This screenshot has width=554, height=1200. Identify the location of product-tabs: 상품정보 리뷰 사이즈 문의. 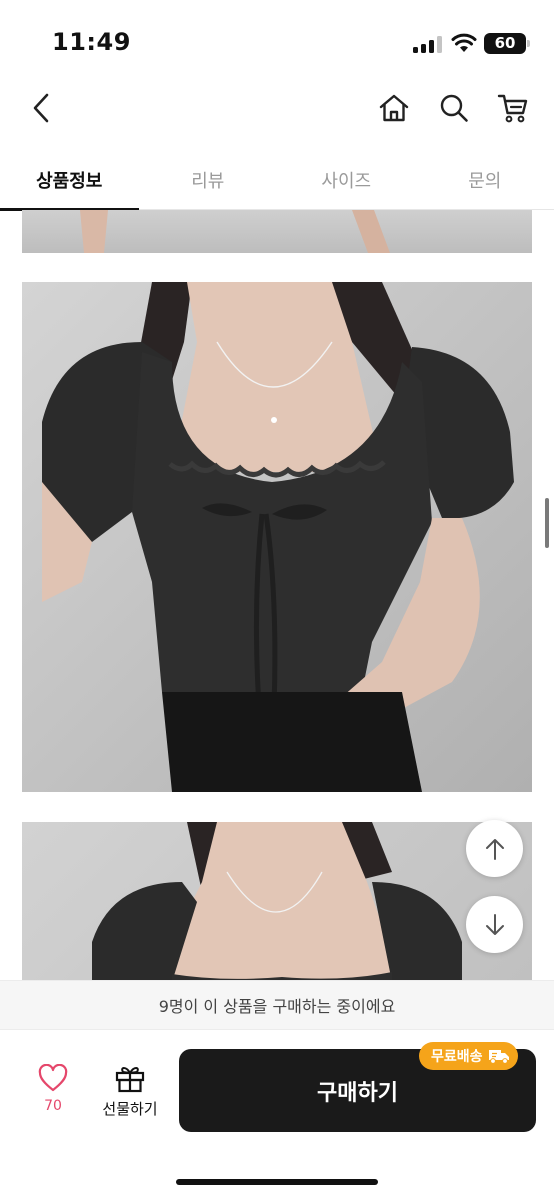
(277, 180).